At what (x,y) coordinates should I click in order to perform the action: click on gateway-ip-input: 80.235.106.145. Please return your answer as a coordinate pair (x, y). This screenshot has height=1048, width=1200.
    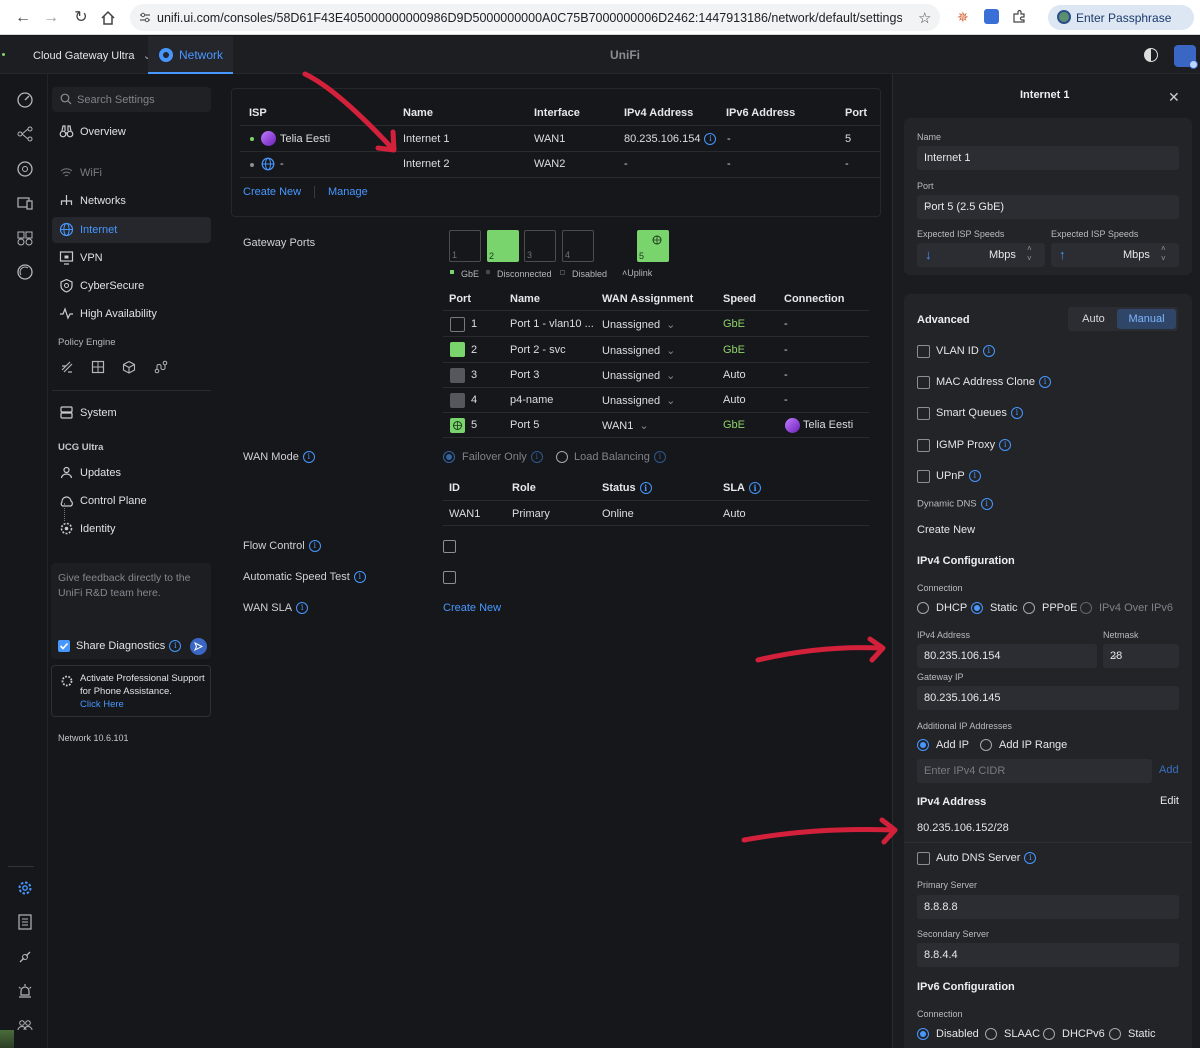
    Looking at the image, I should click on (1048, 698).